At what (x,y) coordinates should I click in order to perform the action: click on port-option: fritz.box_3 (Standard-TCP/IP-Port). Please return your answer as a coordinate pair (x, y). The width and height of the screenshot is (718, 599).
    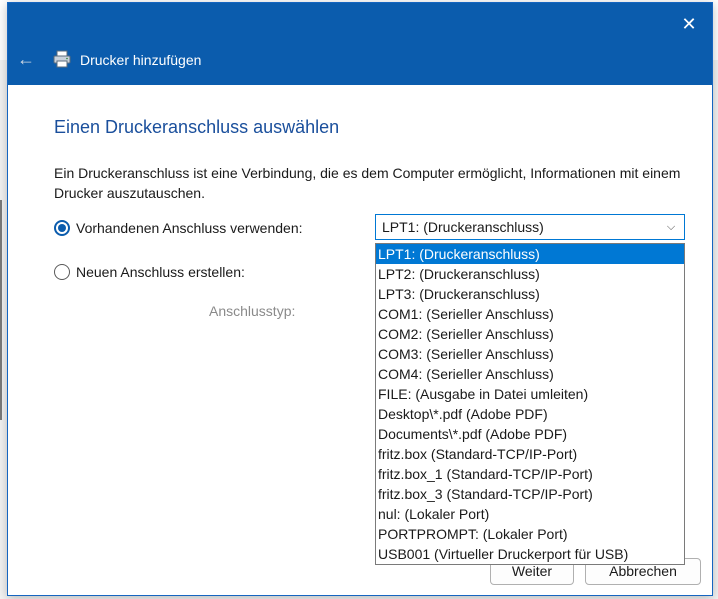
    Looking at the image, I should click on (530, 494).